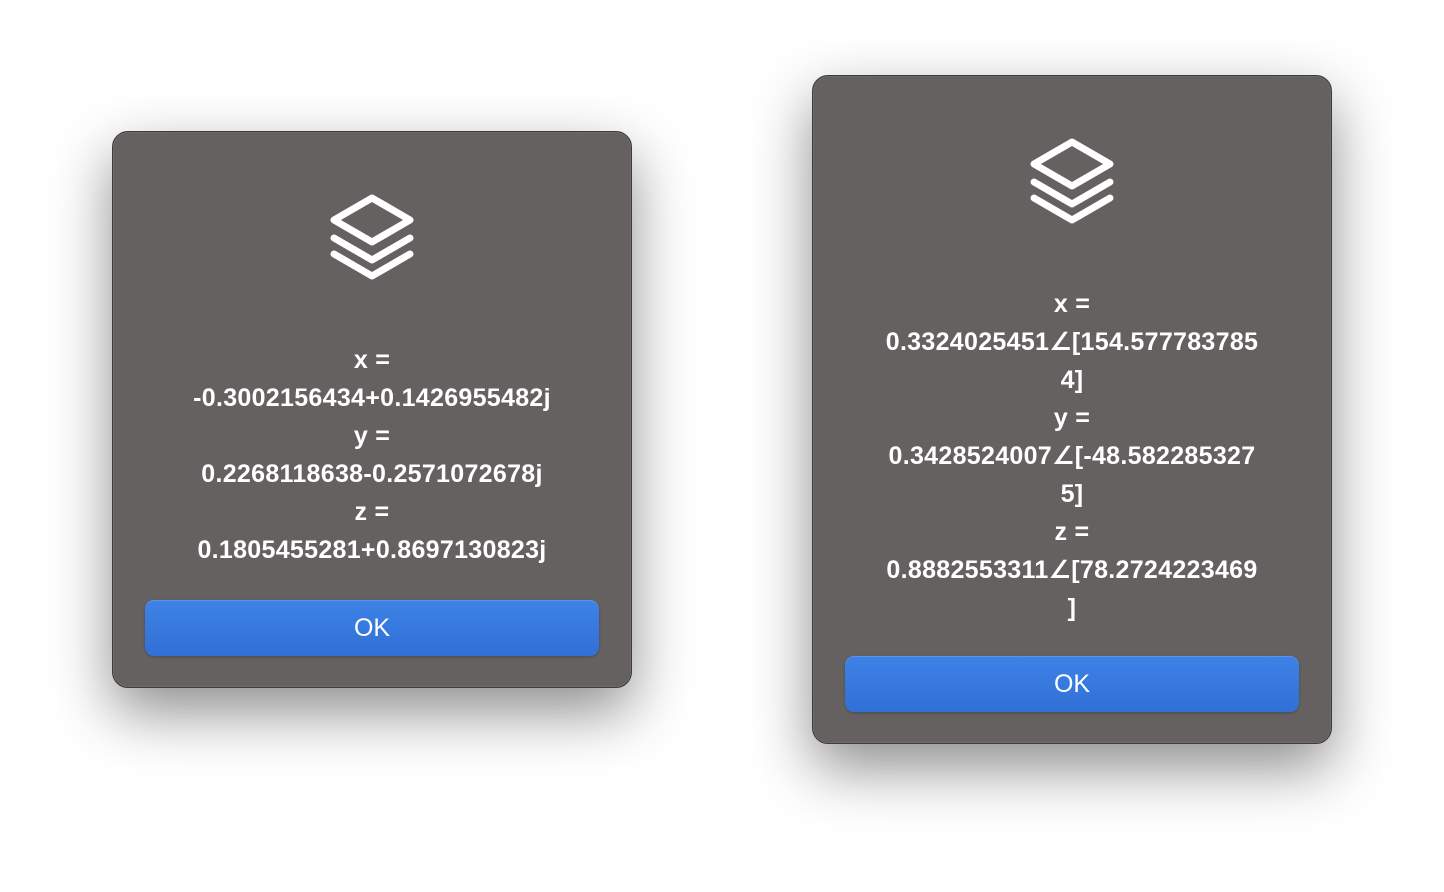 This screenshot has height=892, width=1444. Describe the element at coordinates (372, 474) in the screenshot. I see `message-line: 0.2268118638-0.2571072678j` at that location.